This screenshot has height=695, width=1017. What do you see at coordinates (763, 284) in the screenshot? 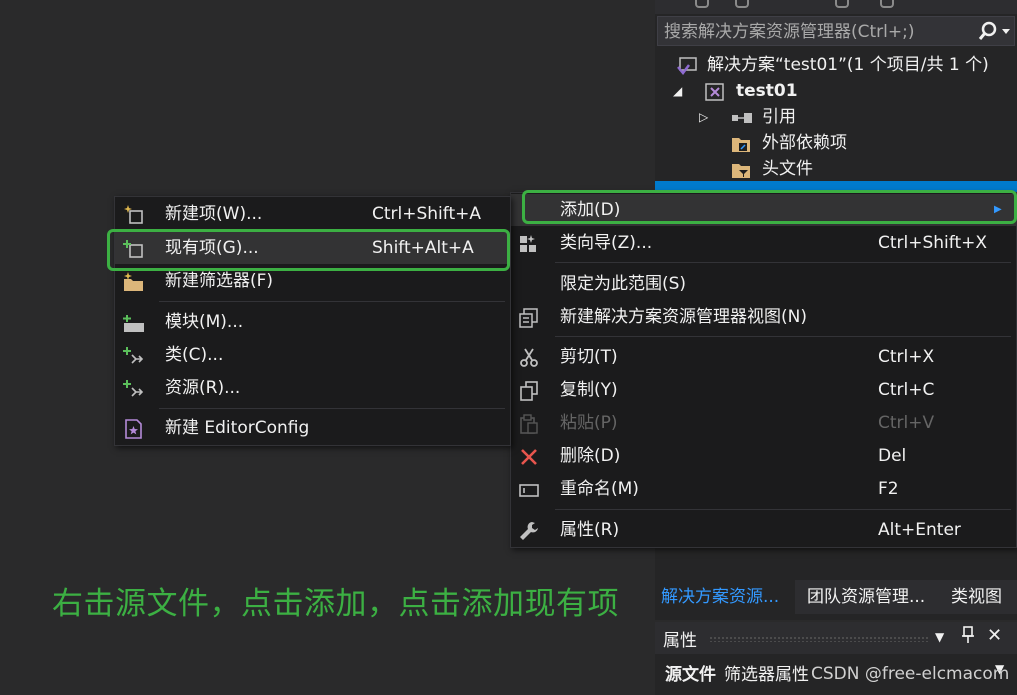
I see `menu-item-scope-to-this: 限定为此范围(S)` at bounding box center [763, 284].